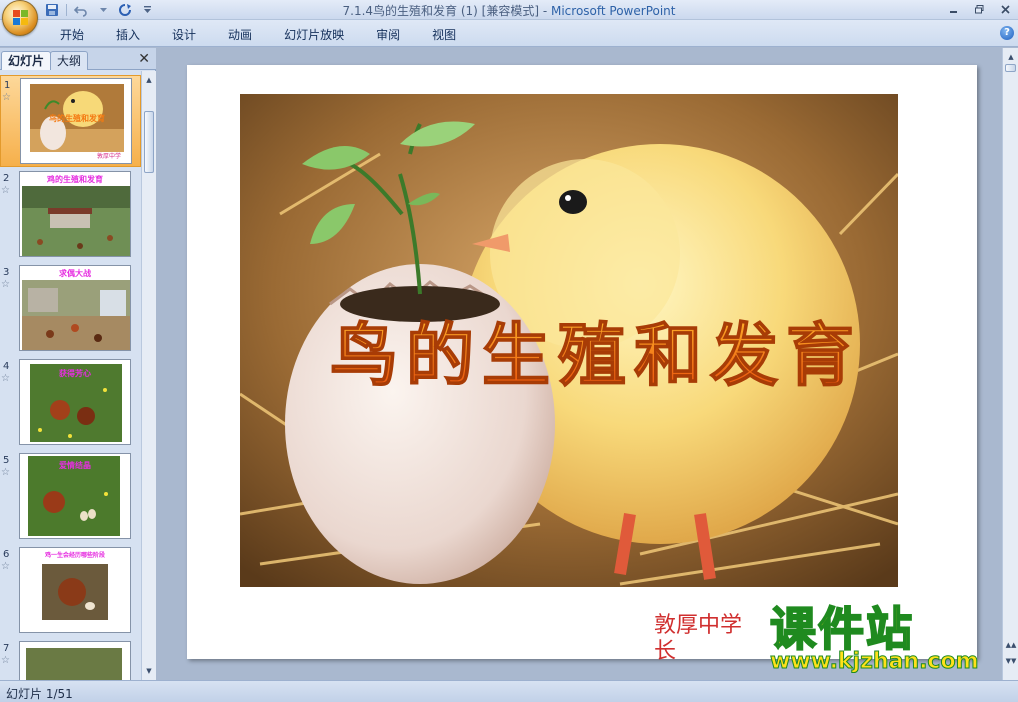 The image size is (1018, 702). I want to click on app-name: Microsoft PowerPoint, so click(613, 11).